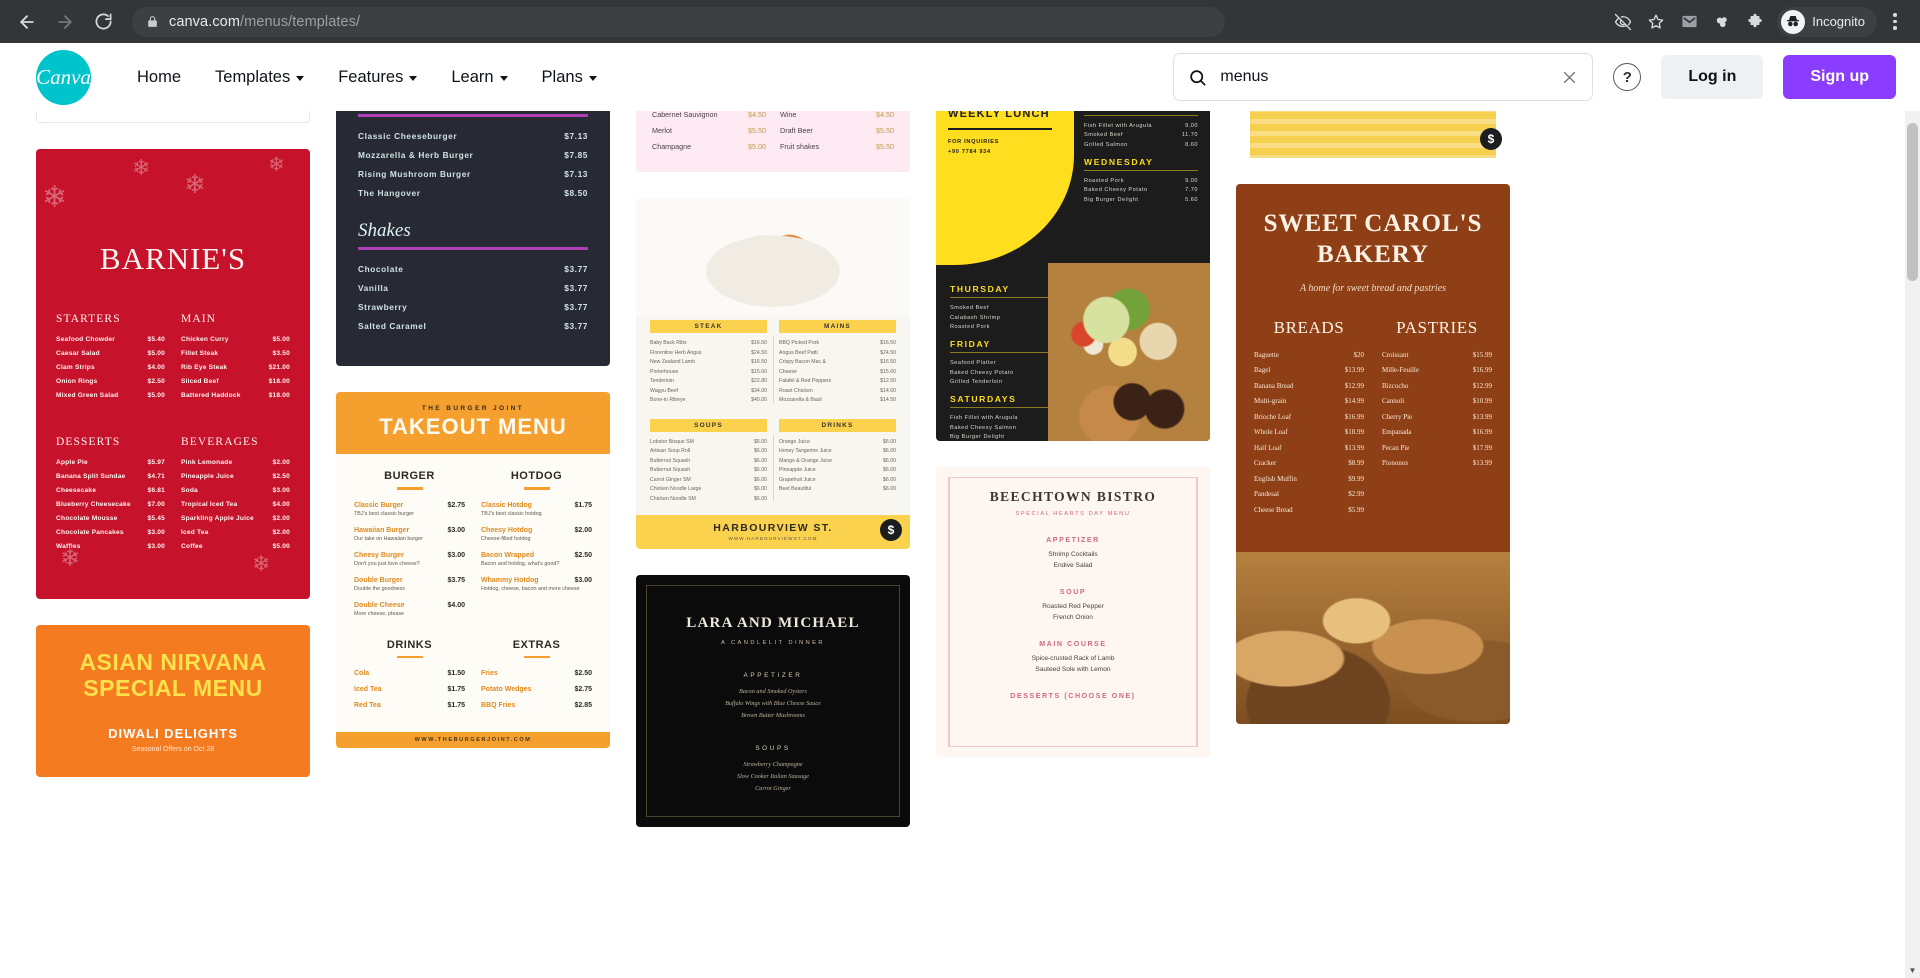 The width and height of the screenshot is (1920, 978). Describe the element at coordinates (1569, 77) in the screenshot. I see `clear-search-icon` at that location.